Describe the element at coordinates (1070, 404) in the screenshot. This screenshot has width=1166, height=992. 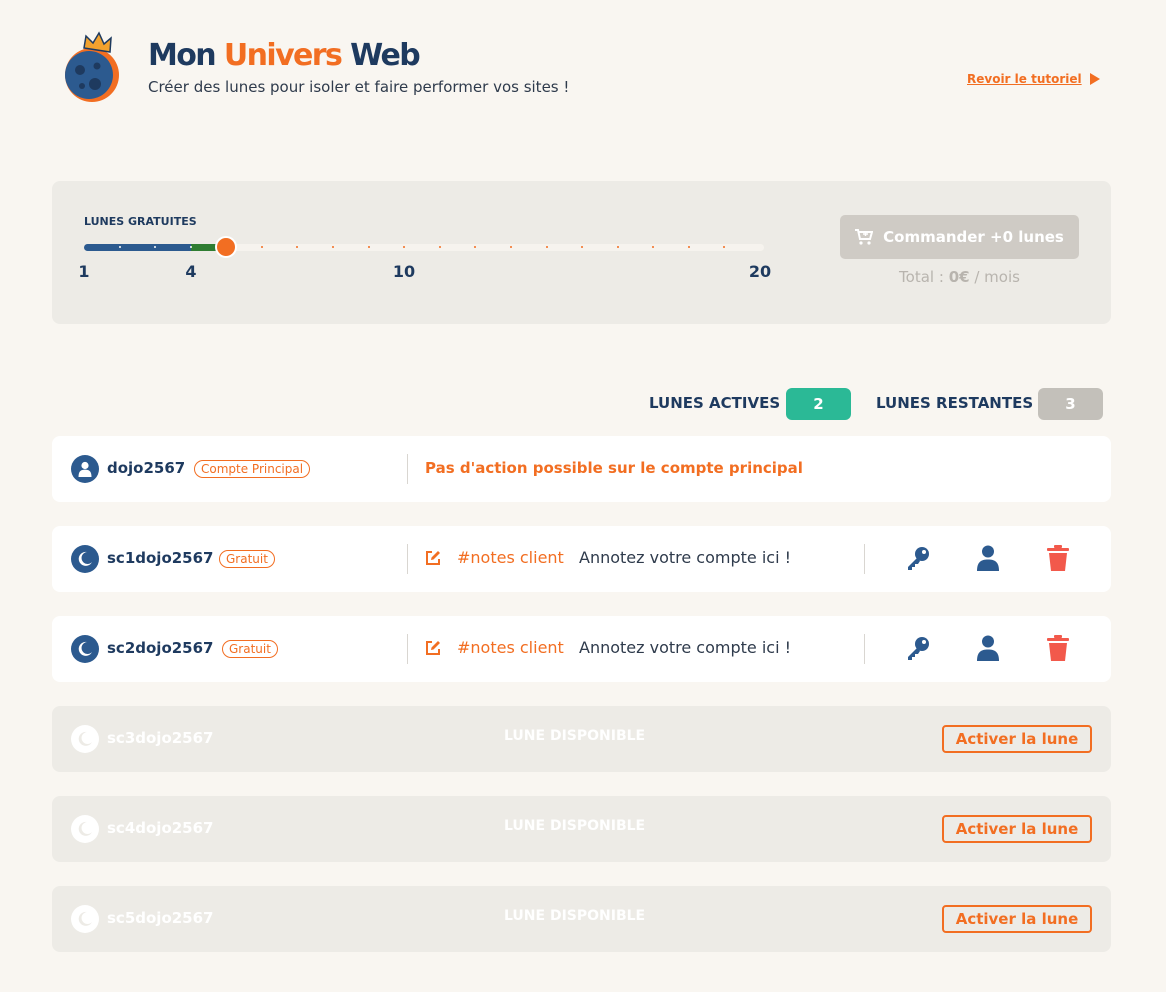
I see `remaining-moons-count: 3` at that location.